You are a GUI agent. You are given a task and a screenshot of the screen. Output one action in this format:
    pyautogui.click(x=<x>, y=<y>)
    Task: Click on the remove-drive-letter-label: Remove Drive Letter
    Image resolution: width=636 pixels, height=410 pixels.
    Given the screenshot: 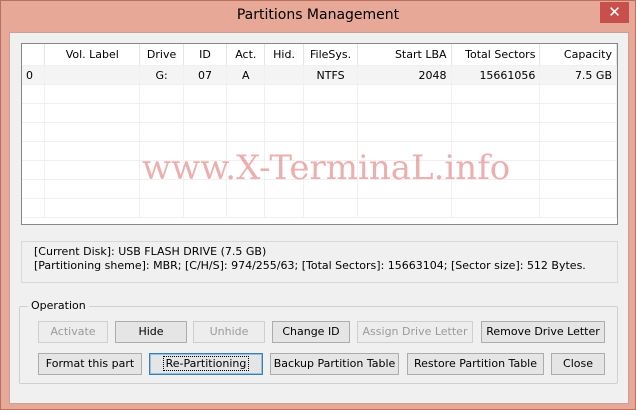 What is the action you would take?
    pyautogui.click(x=543, y=331)
    